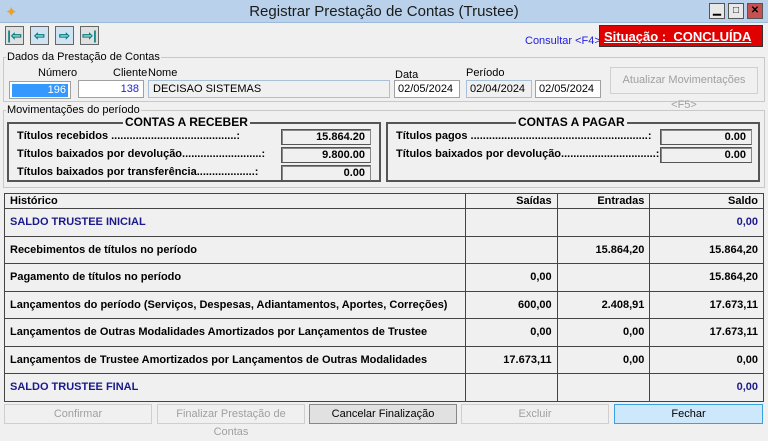 This screenshot has width=768, height=441. I want to click on table-row: SALDO TRUSTEE INICIAL 0,00, so click(384, 222).